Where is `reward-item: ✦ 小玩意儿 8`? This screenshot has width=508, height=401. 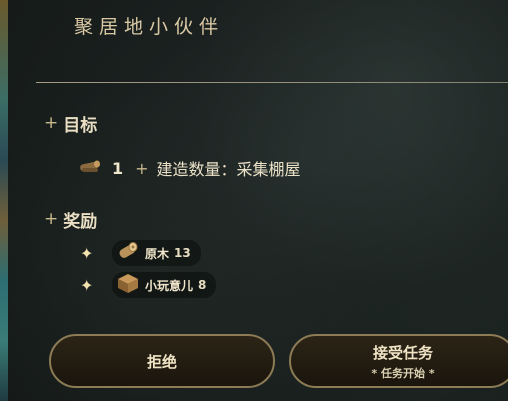 reward-item: ✦ 小玩意儿 8 is located at coordinates (148, 285).